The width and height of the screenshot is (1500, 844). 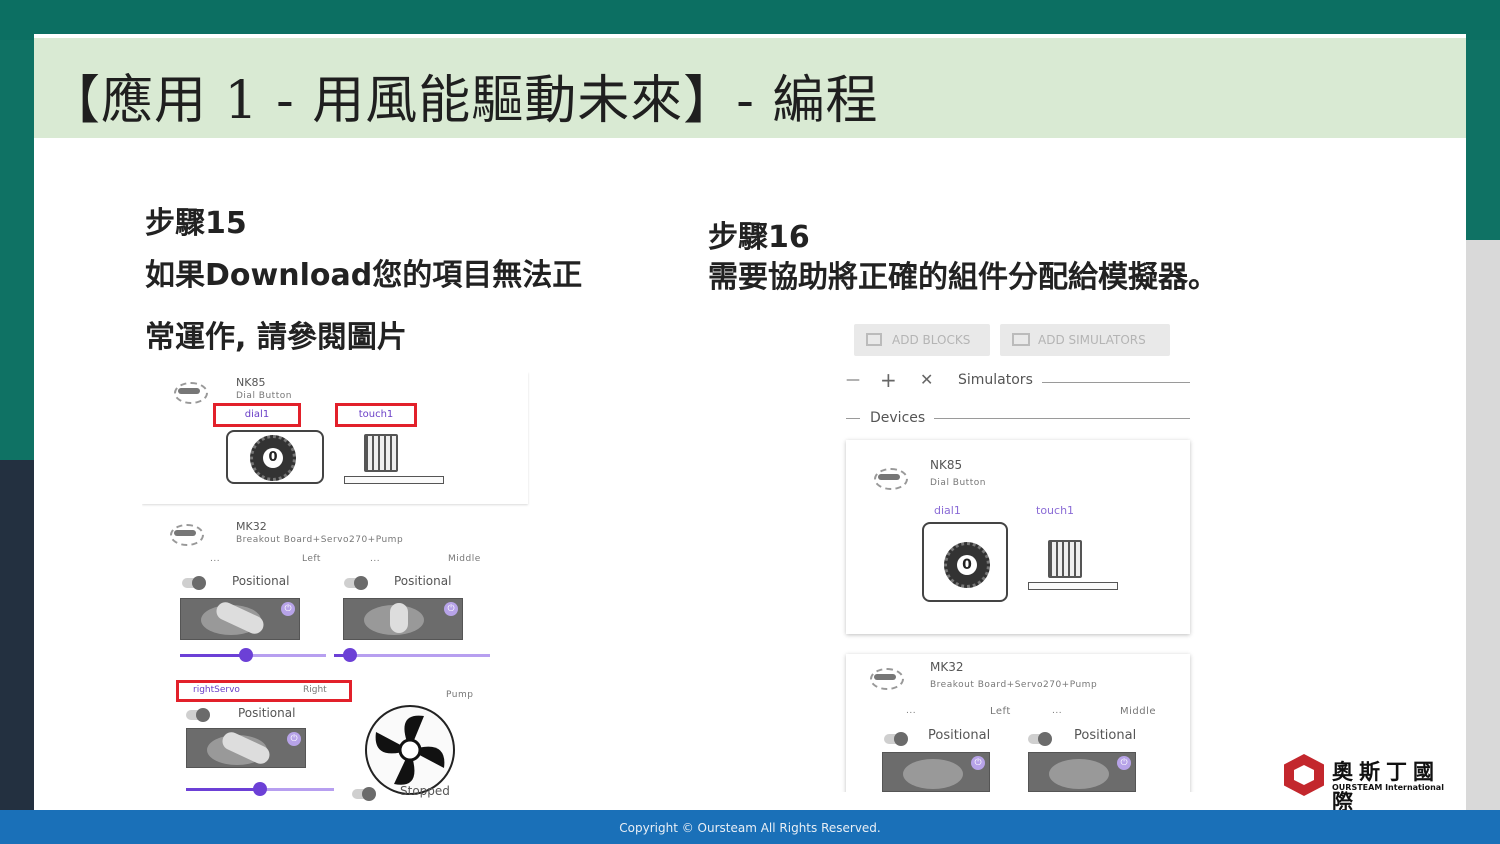 I want to click on add-blocks-button: ADD BLOCKS, so click(x=922, y=340).